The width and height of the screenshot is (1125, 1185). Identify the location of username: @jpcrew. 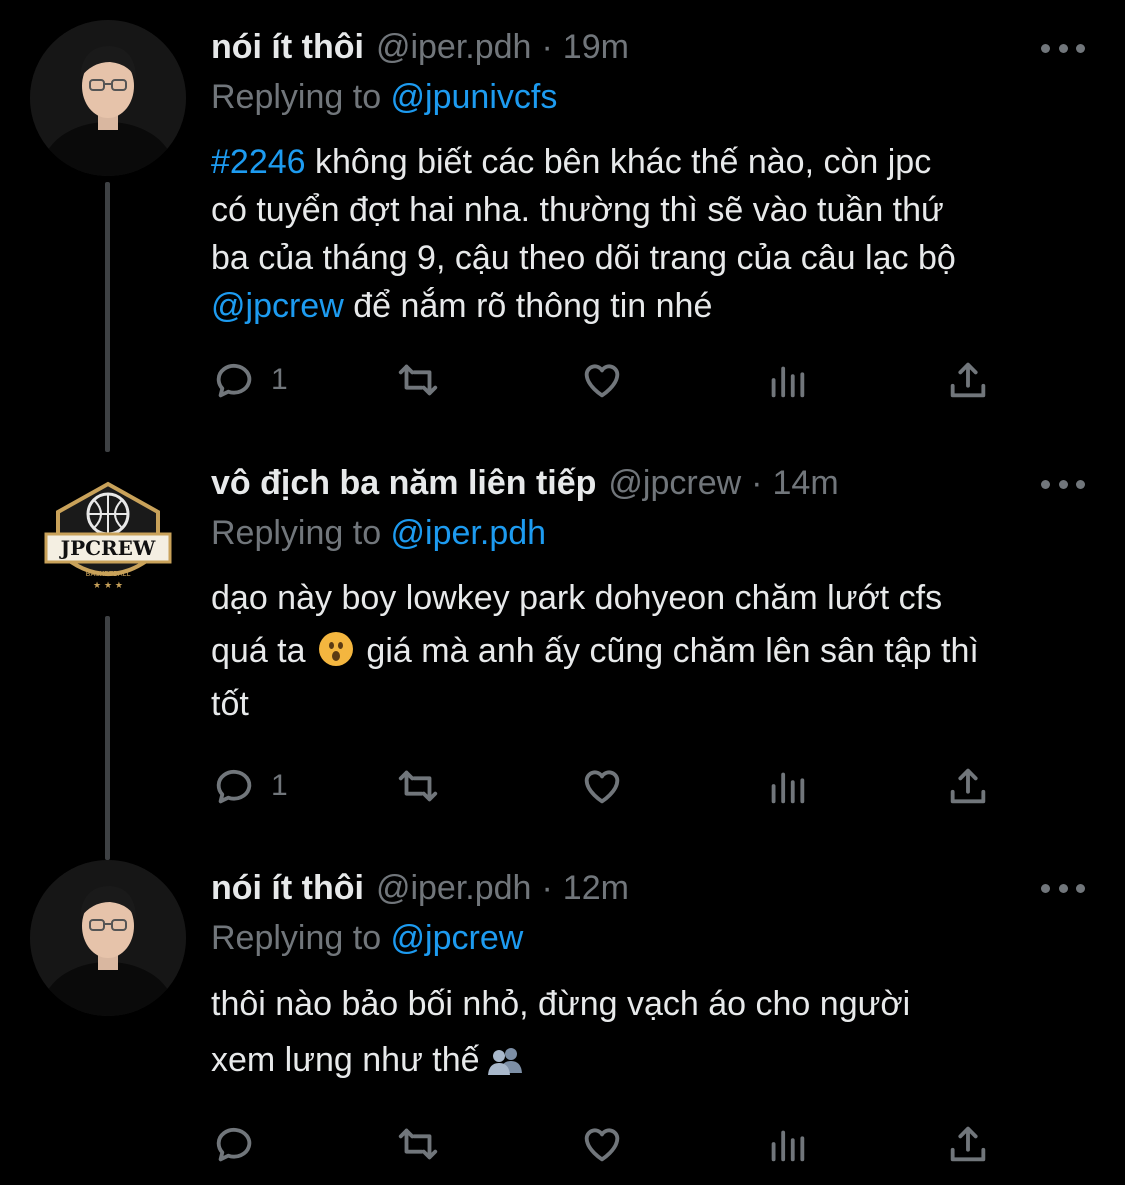
(674, 483).